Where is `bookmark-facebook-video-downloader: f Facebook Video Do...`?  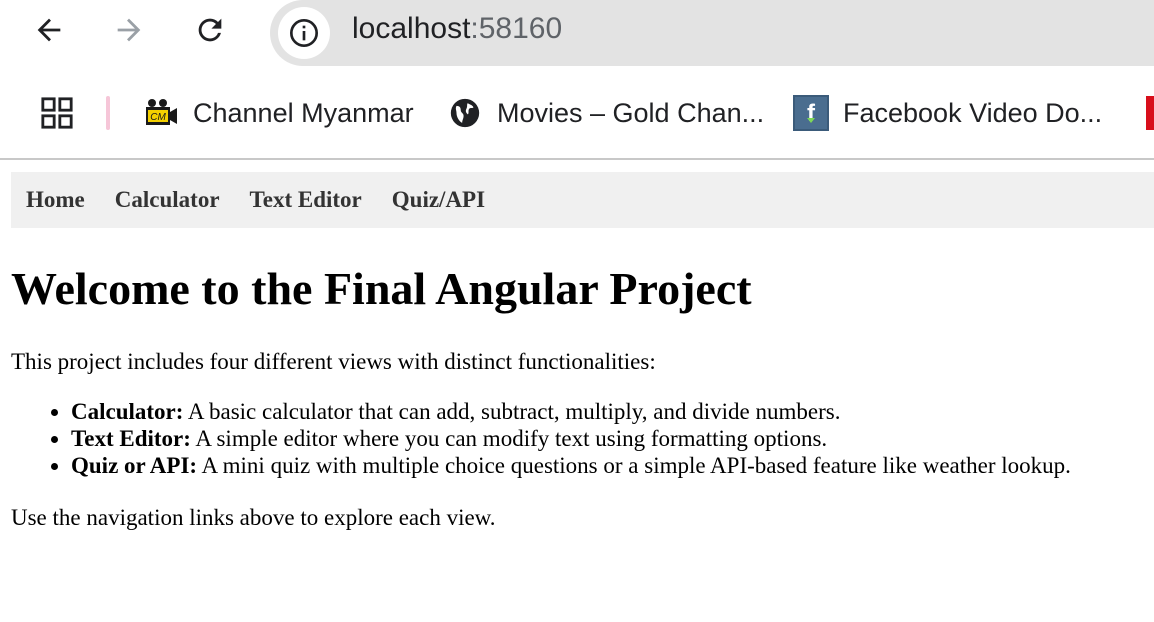
bookmark-facebook-video-downloader: f Facebook Video Do... is located at coordinates (947, 113).